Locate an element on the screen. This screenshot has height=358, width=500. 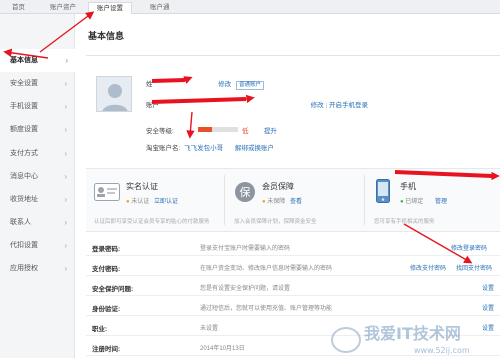
realname-action-link: 立即认证 is located at coordinates (166, 202).